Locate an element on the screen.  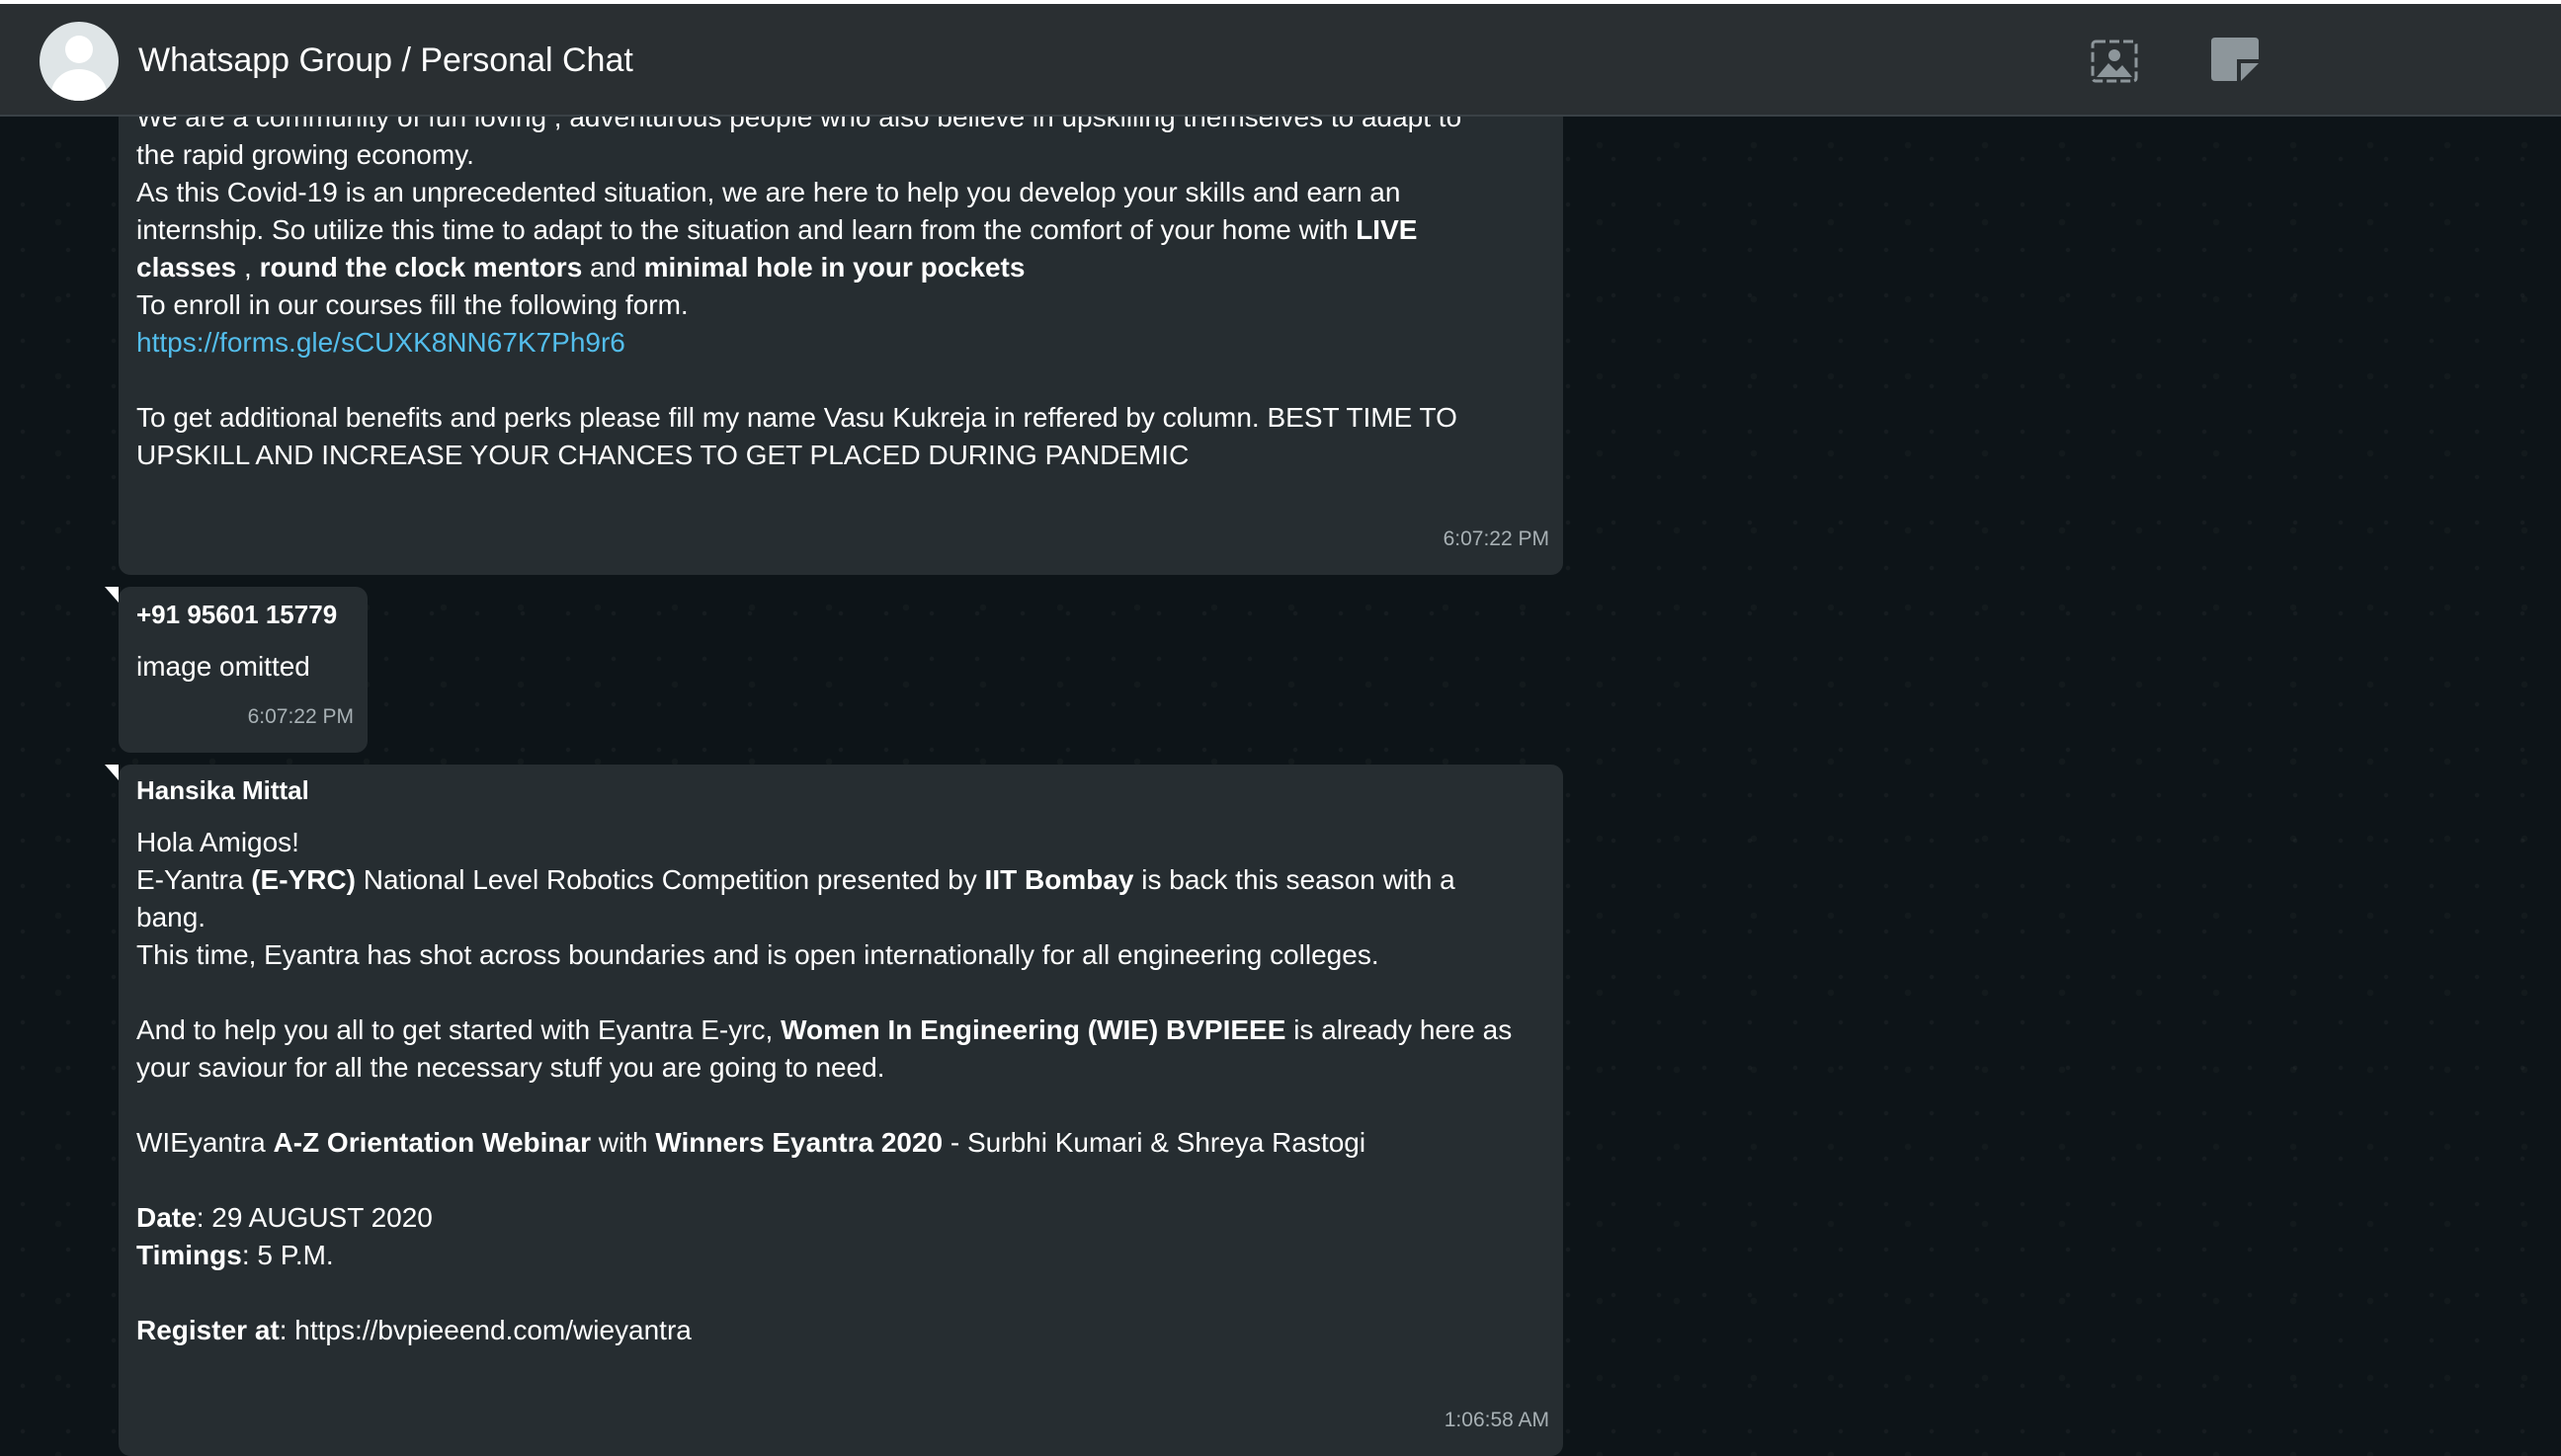
image-search-icon is located at coordinates (2114, 61).